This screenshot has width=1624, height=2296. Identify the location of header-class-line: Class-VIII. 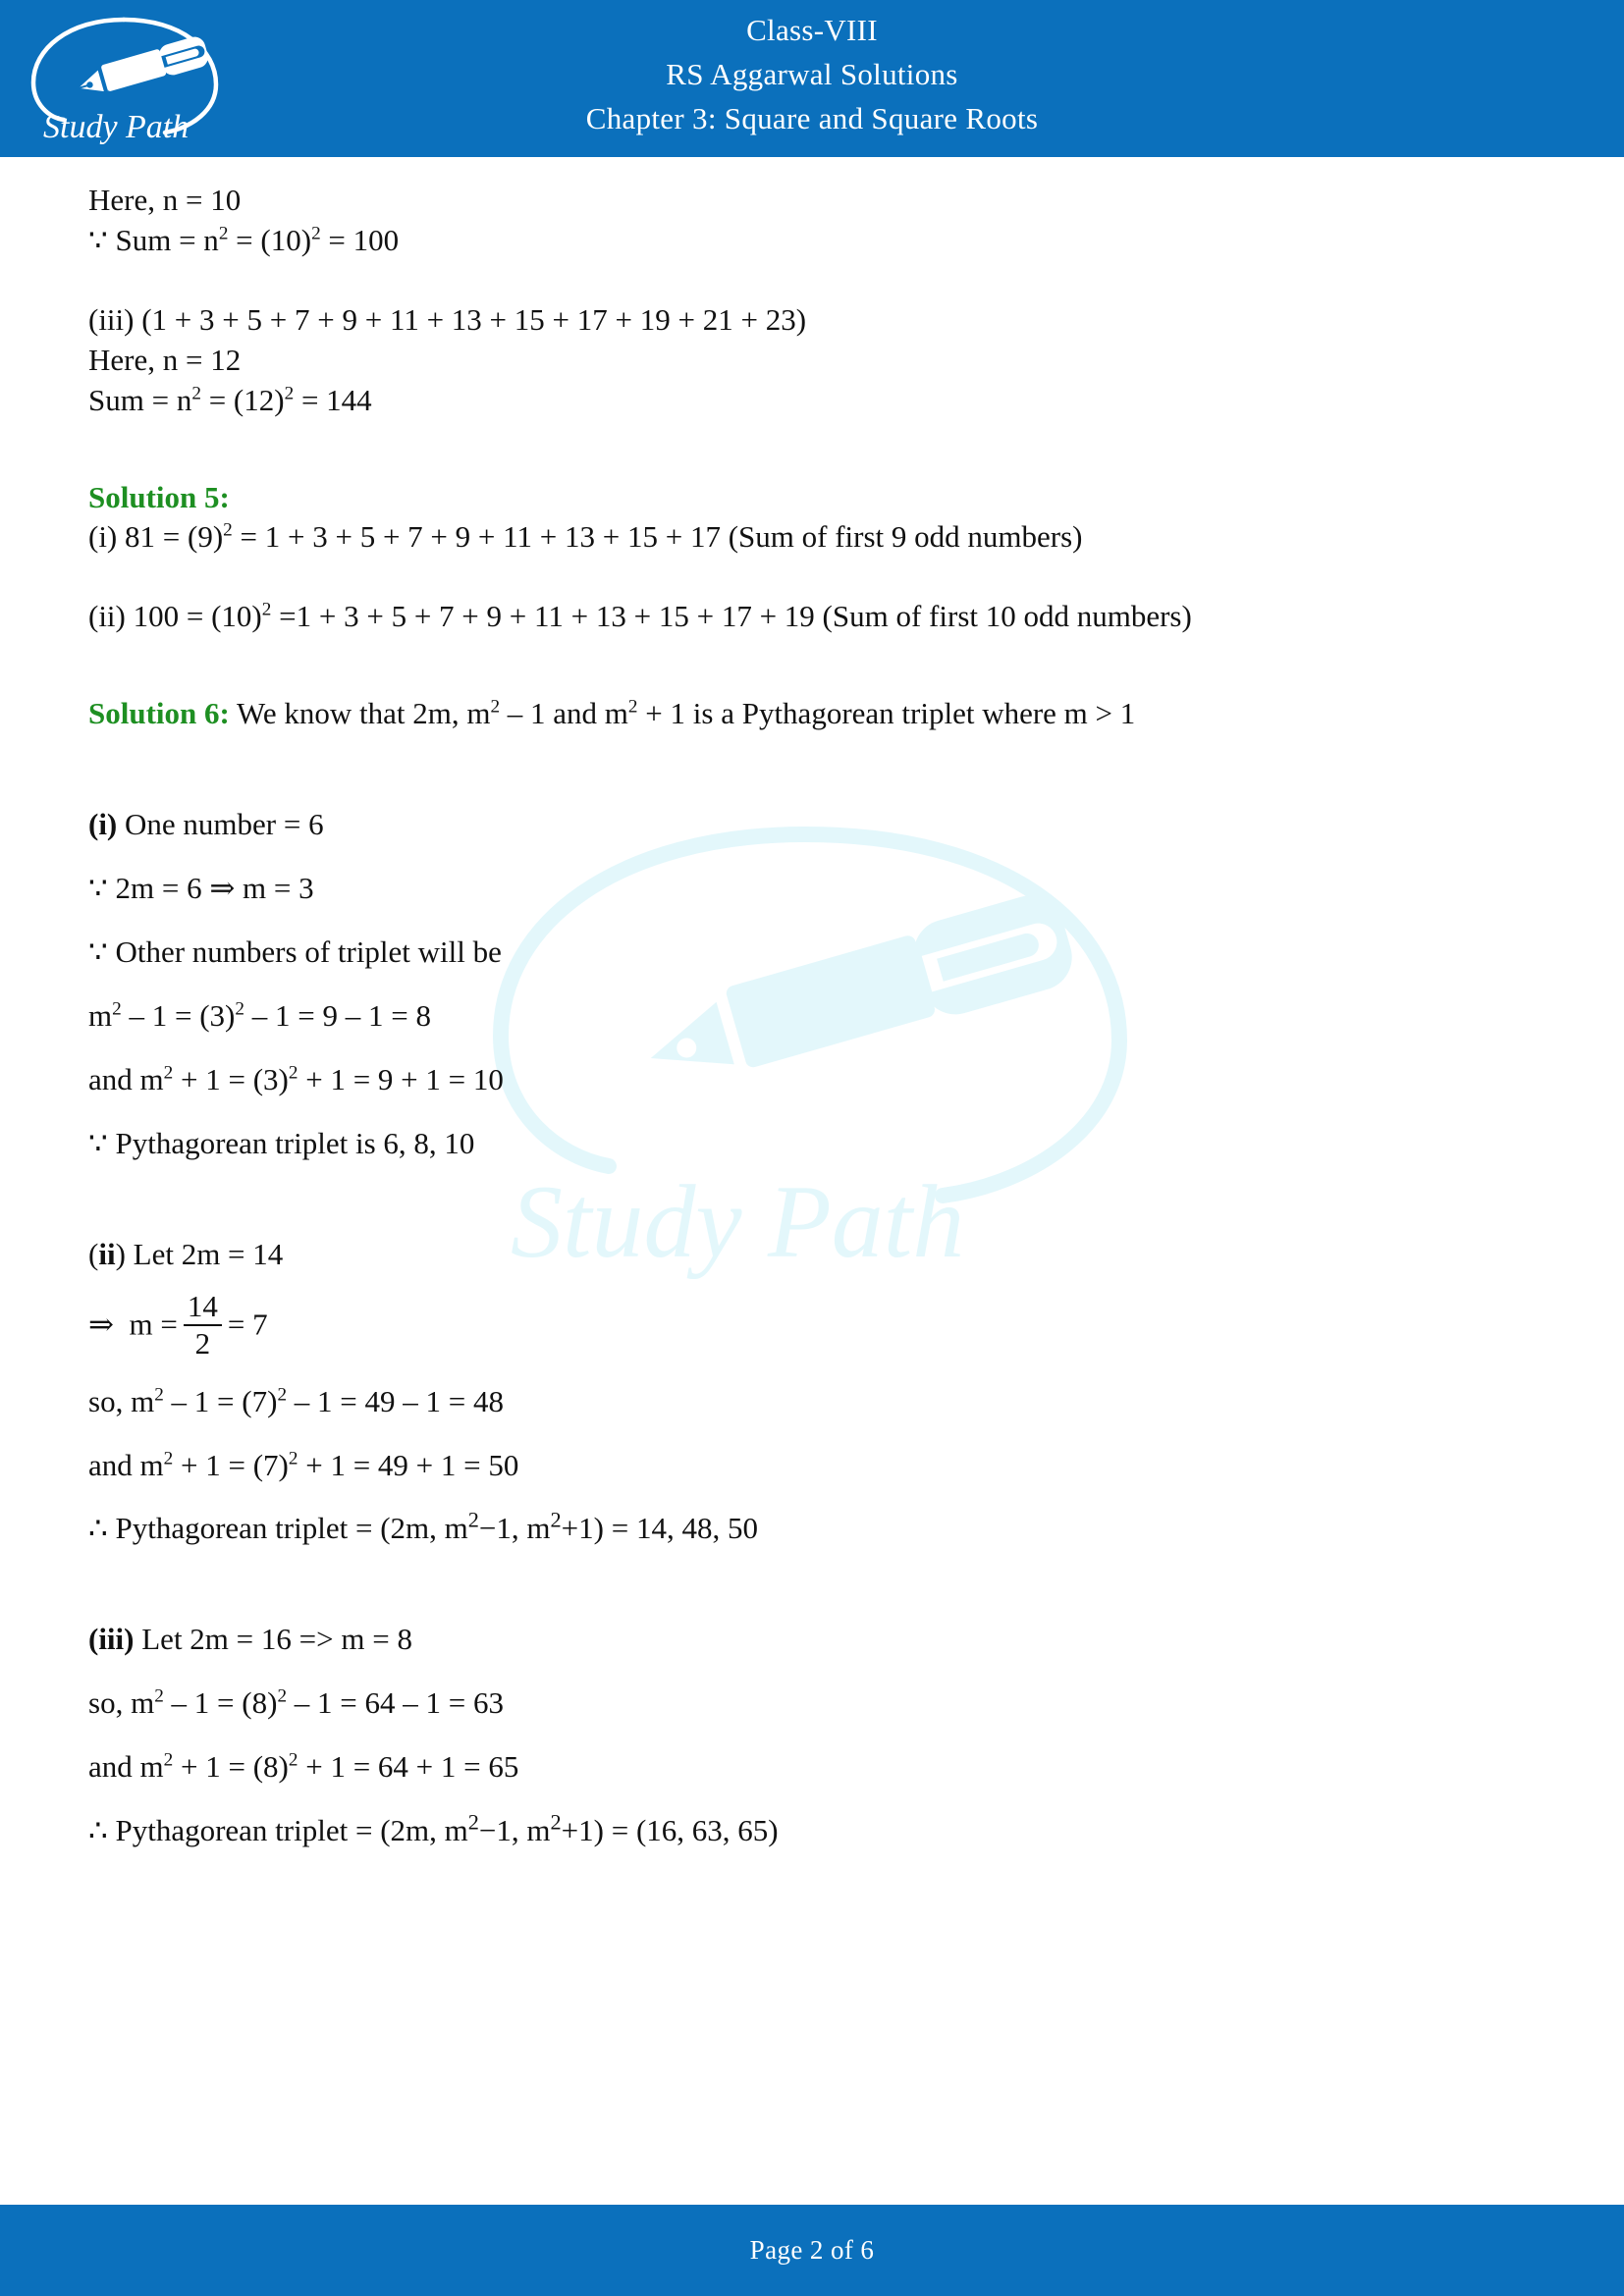
(812, 30).